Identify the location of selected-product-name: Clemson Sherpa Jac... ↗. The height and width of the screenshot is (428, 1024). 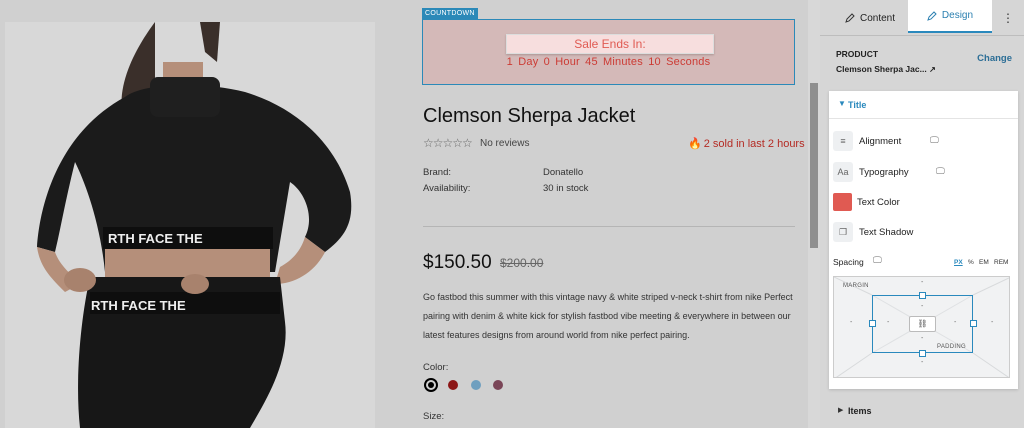
(886, 69).